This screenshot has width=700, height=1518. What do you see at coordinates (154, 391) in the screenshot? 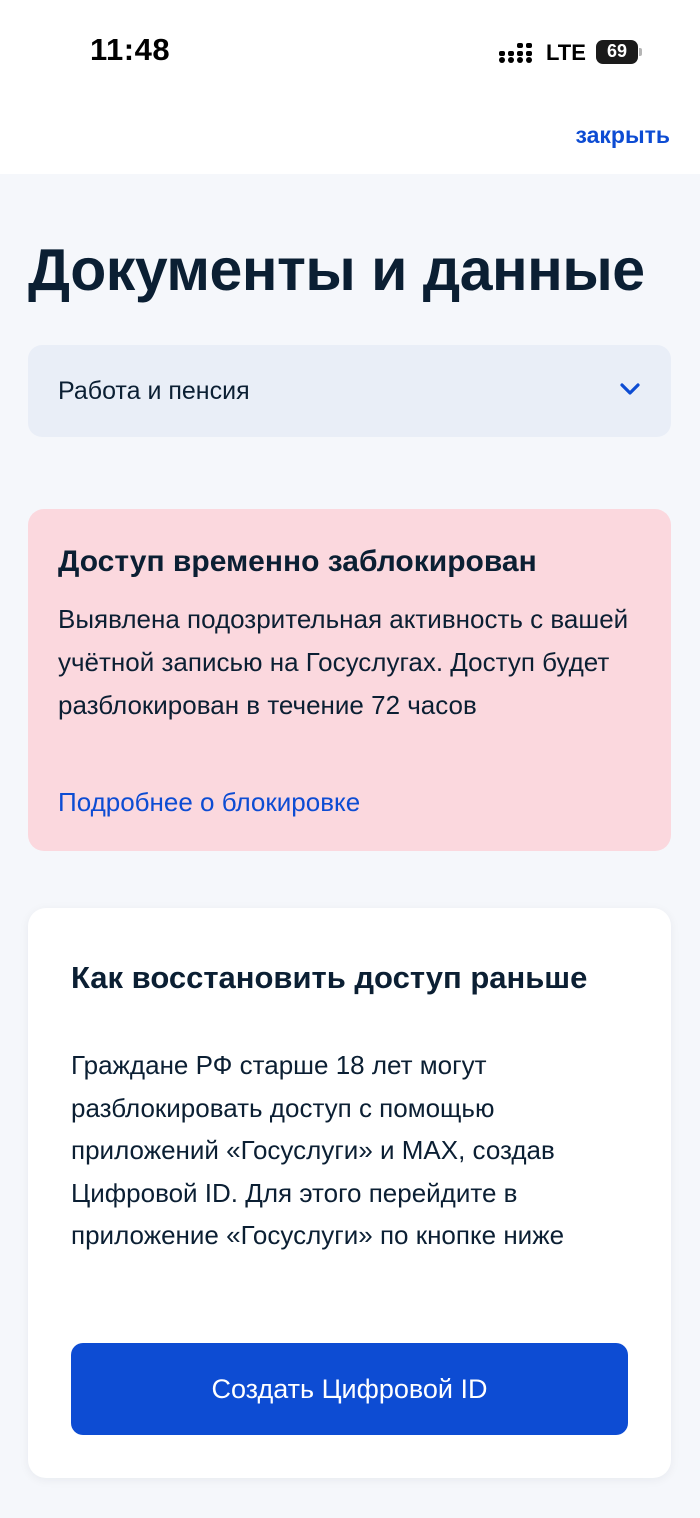
I see `category-select-value: Работа и пенсия` at bounding box center [154, 391].